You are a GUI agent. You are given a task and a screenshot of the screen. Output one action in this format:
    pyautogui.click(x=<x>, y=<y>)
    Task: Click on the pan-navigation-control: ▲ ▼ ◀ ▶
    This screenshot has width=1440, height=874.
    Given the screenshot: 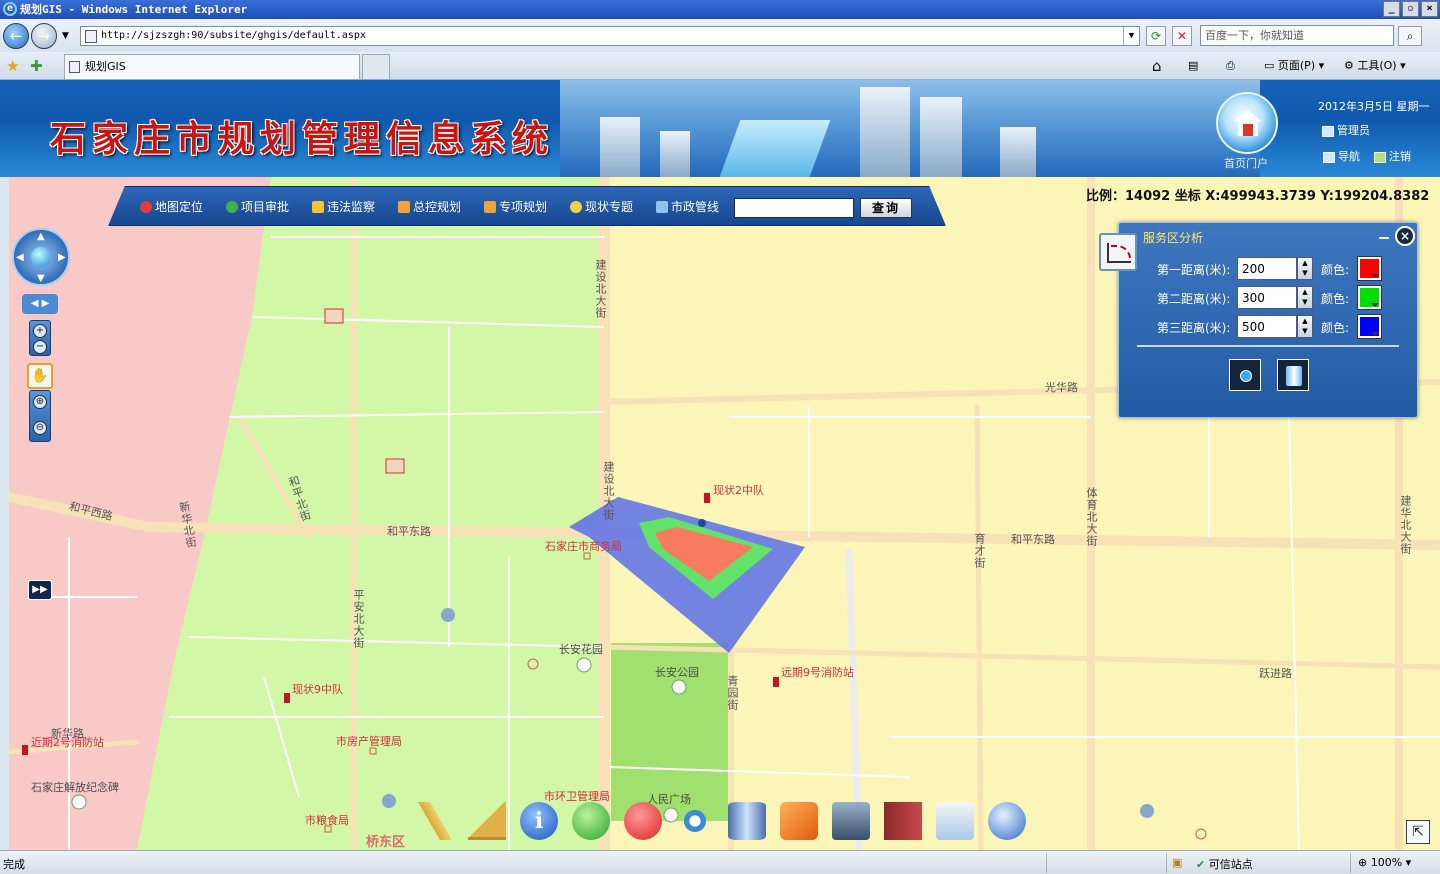 What is the action you would take?
    pyautogui.click(x=41, y=257)
    